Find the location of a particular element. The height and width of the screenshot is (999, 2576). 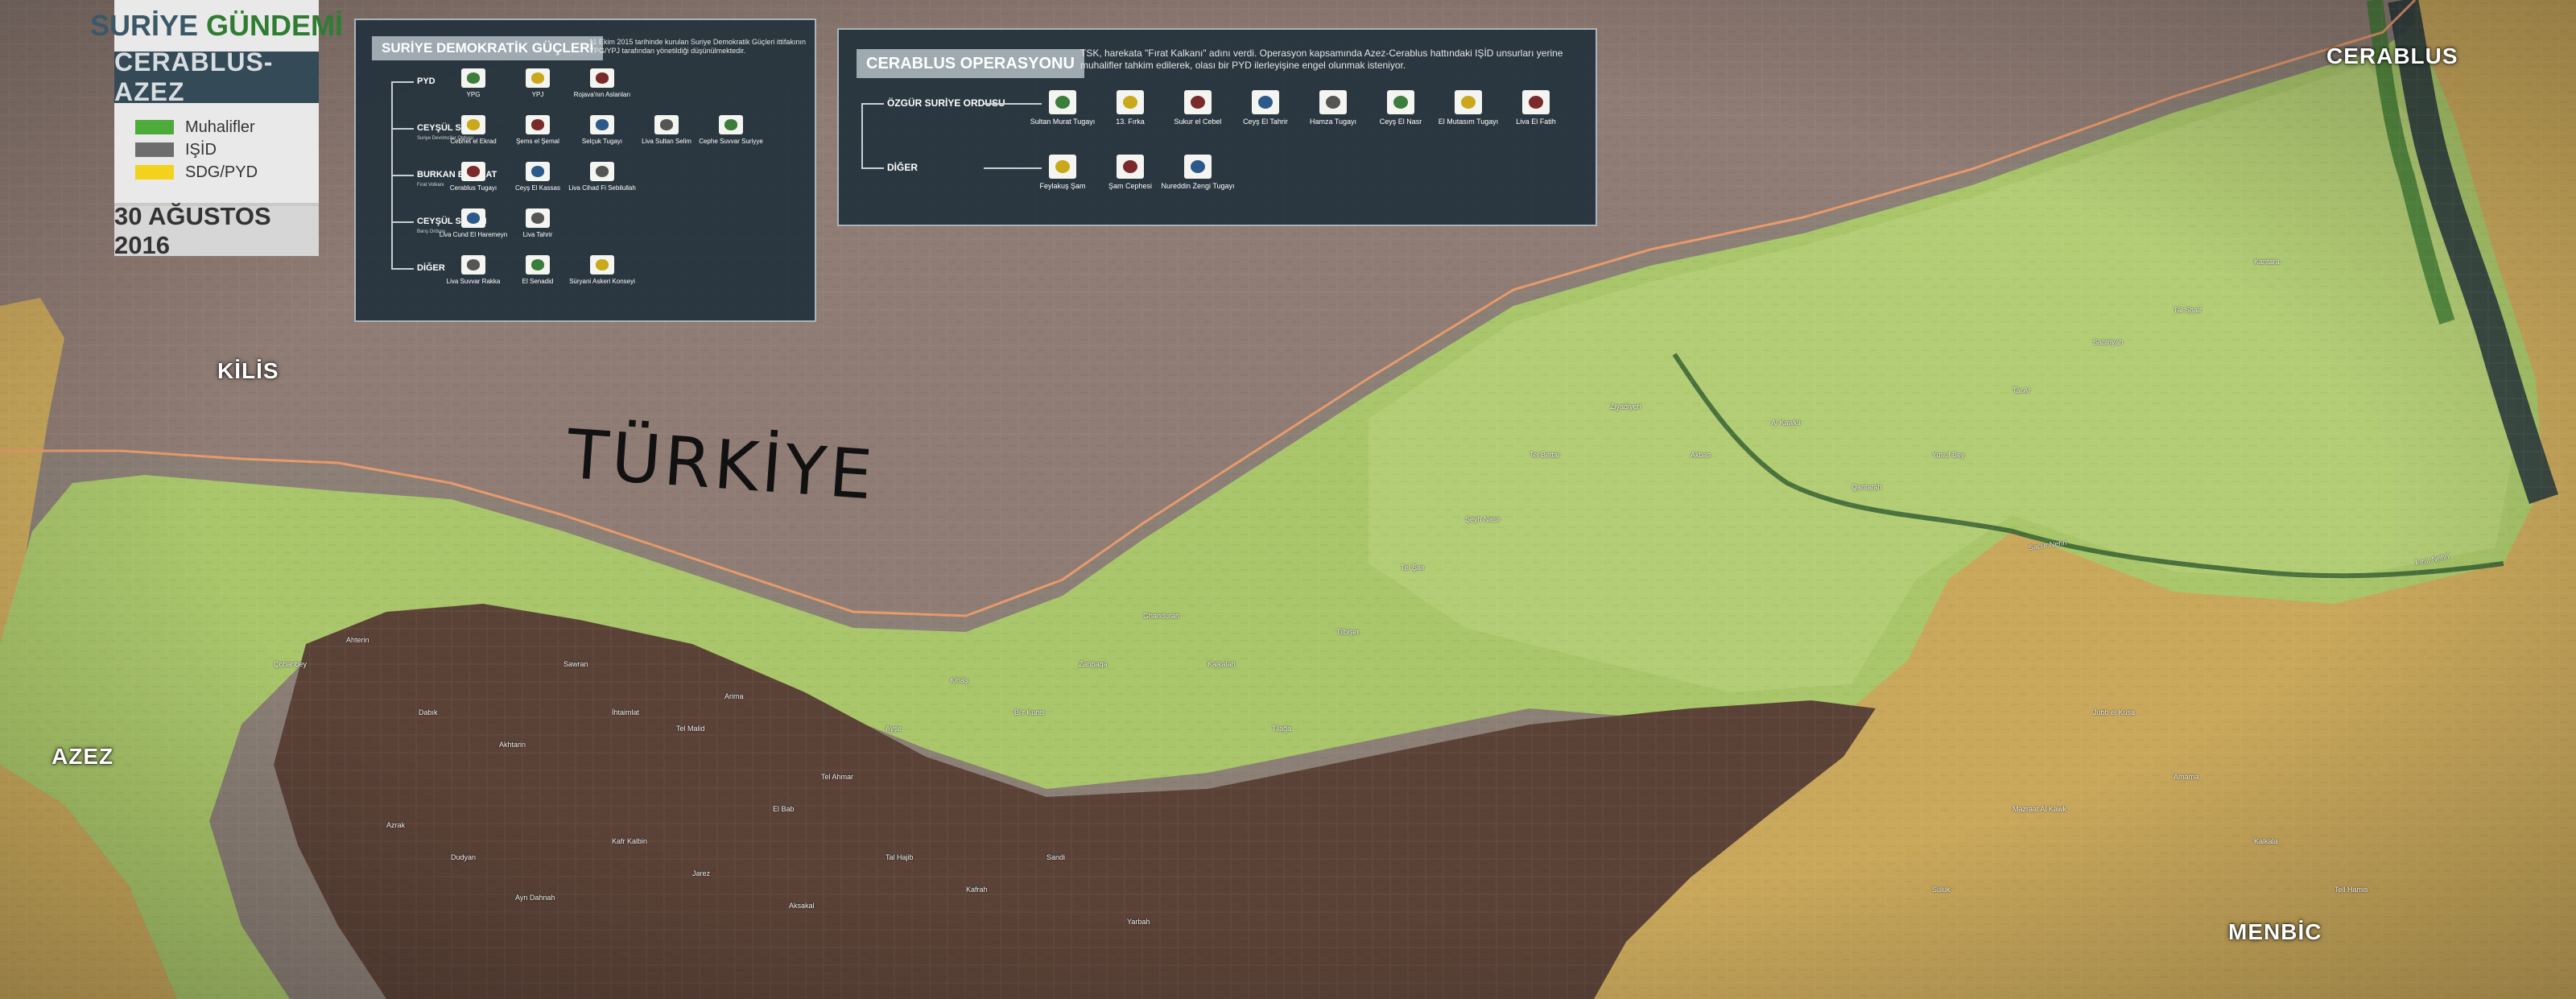

village-label: Kinaş is located at coordinates (959, 680).